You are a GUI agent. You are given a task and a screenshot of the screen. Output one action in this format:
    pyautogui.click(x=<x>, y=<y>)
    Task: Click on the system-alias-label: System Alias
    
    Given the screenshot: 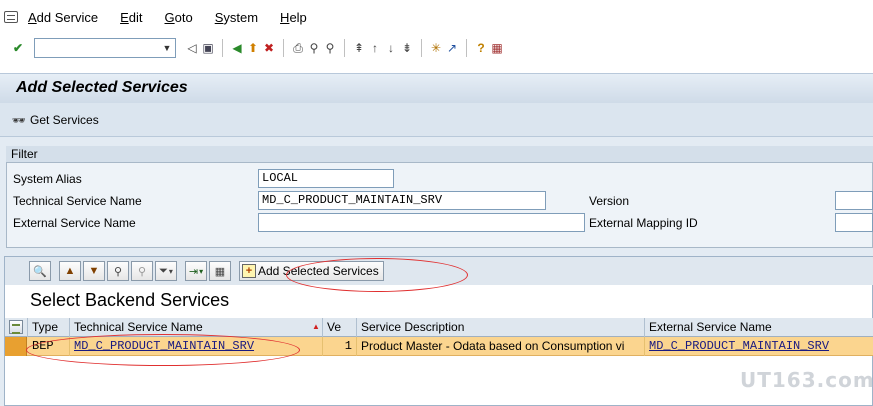 What is the action you would take?
    pyautogui.click(x=47, y=179)
    